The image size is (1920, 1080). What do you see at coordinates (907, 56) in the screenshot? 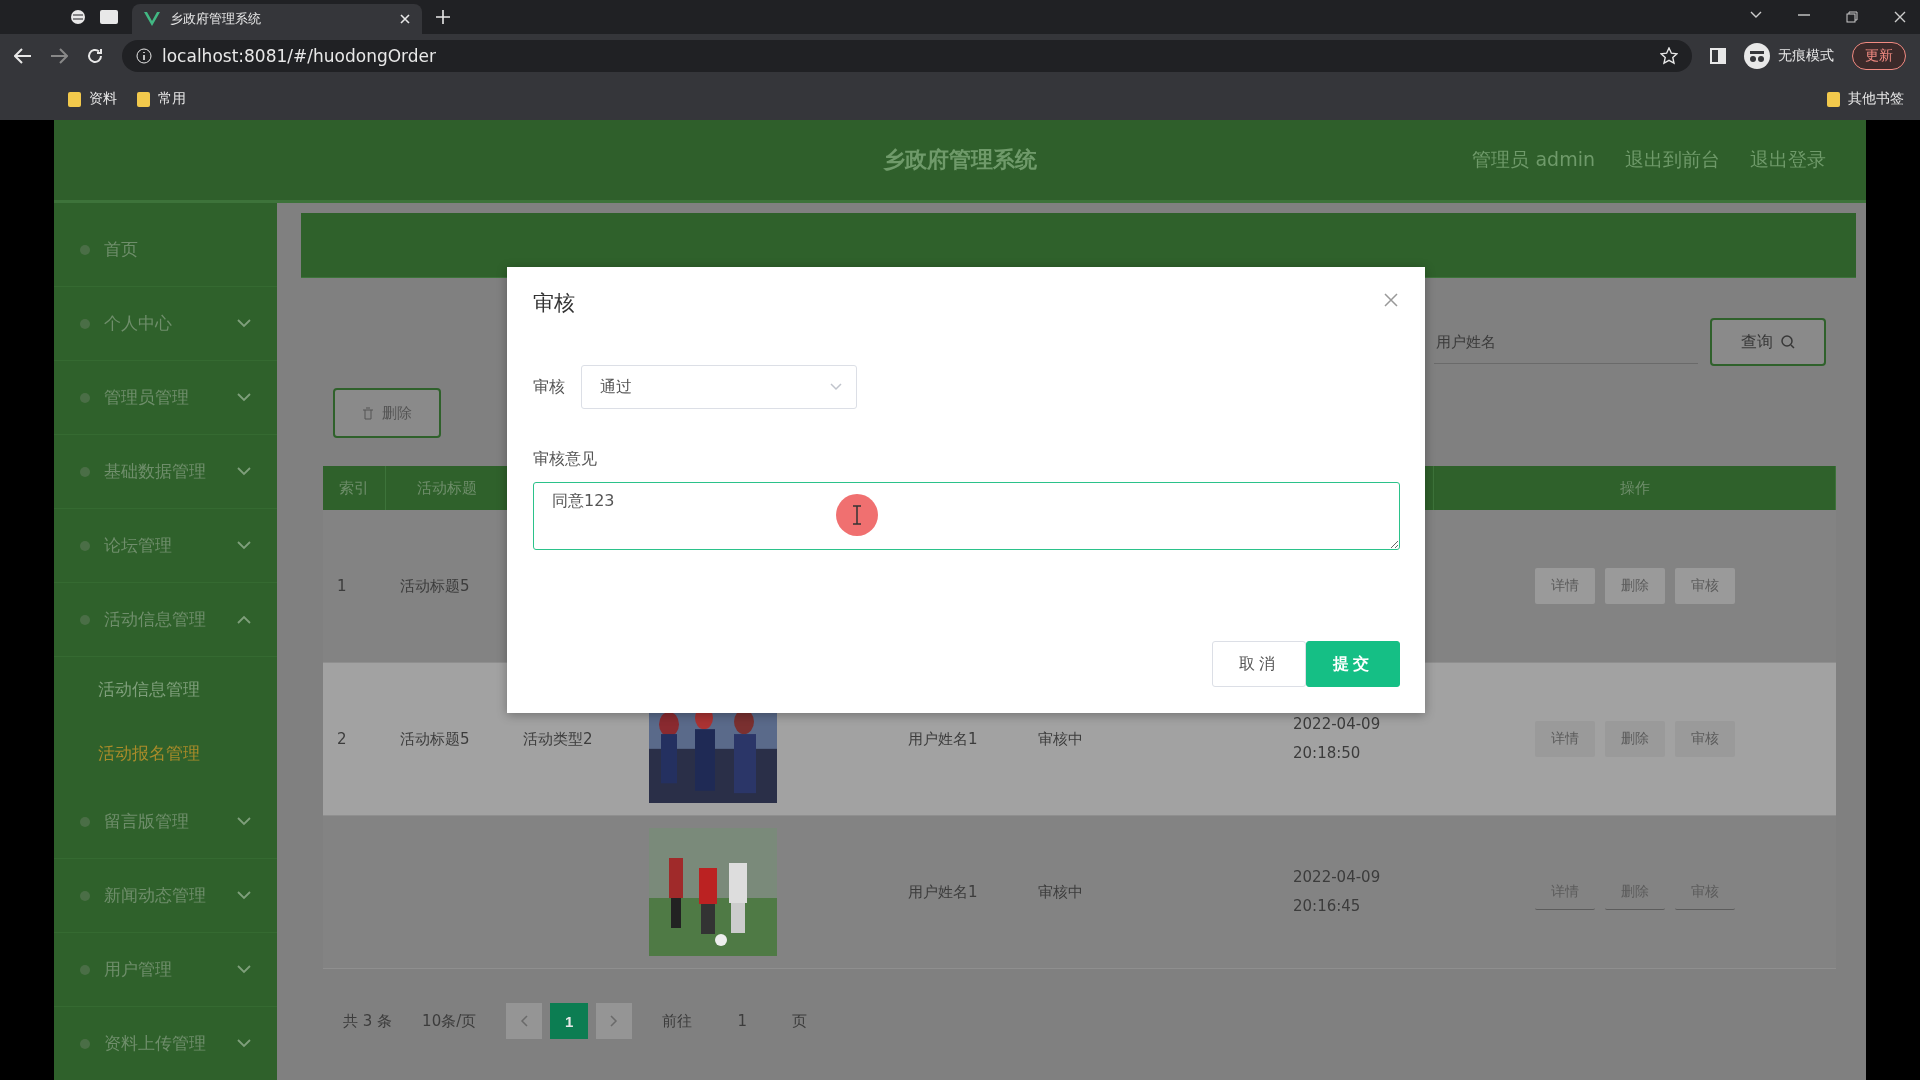
I see `address-bar: localhost:8081/#/huodongOrder` at bounding box center [907, 56].